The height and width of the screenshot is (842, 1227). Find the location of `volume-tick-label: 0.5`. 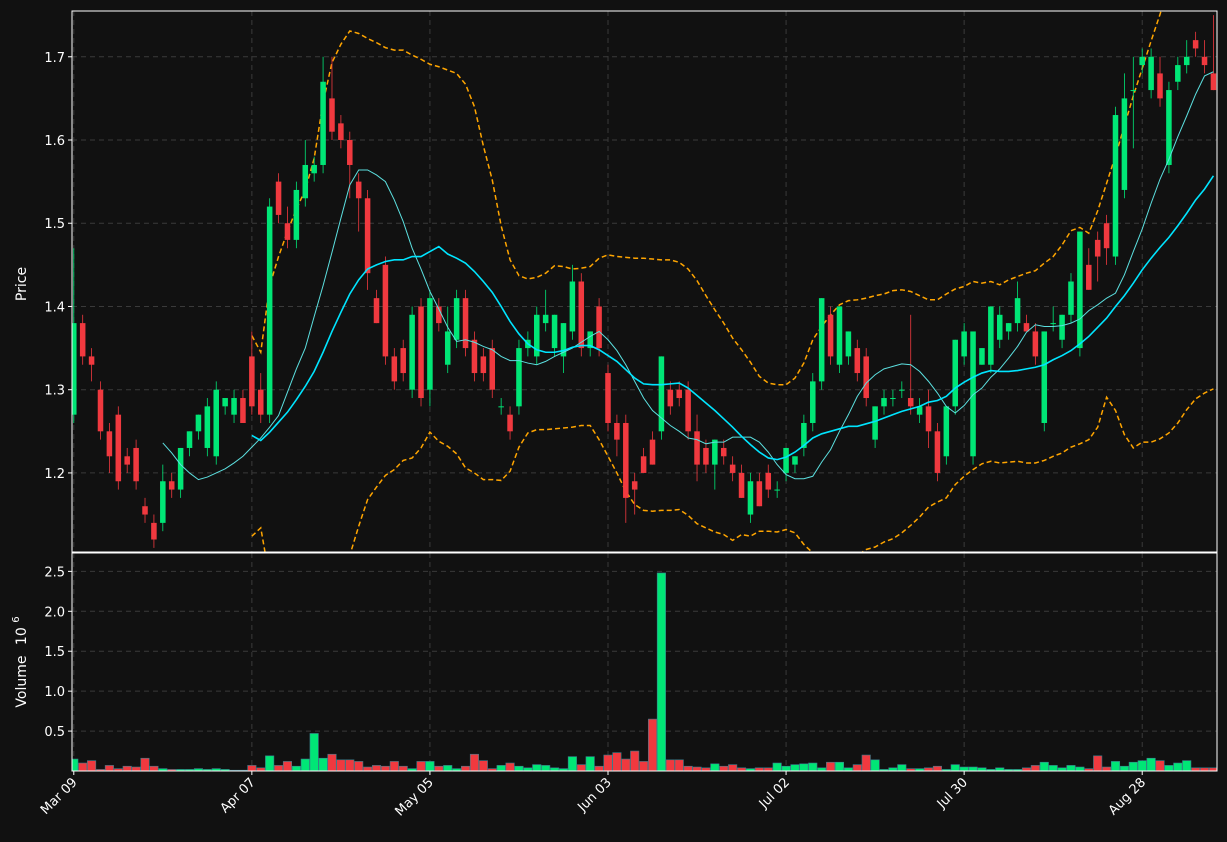

volume-tick-label: 0.5 is located at coordinates (54, 732).